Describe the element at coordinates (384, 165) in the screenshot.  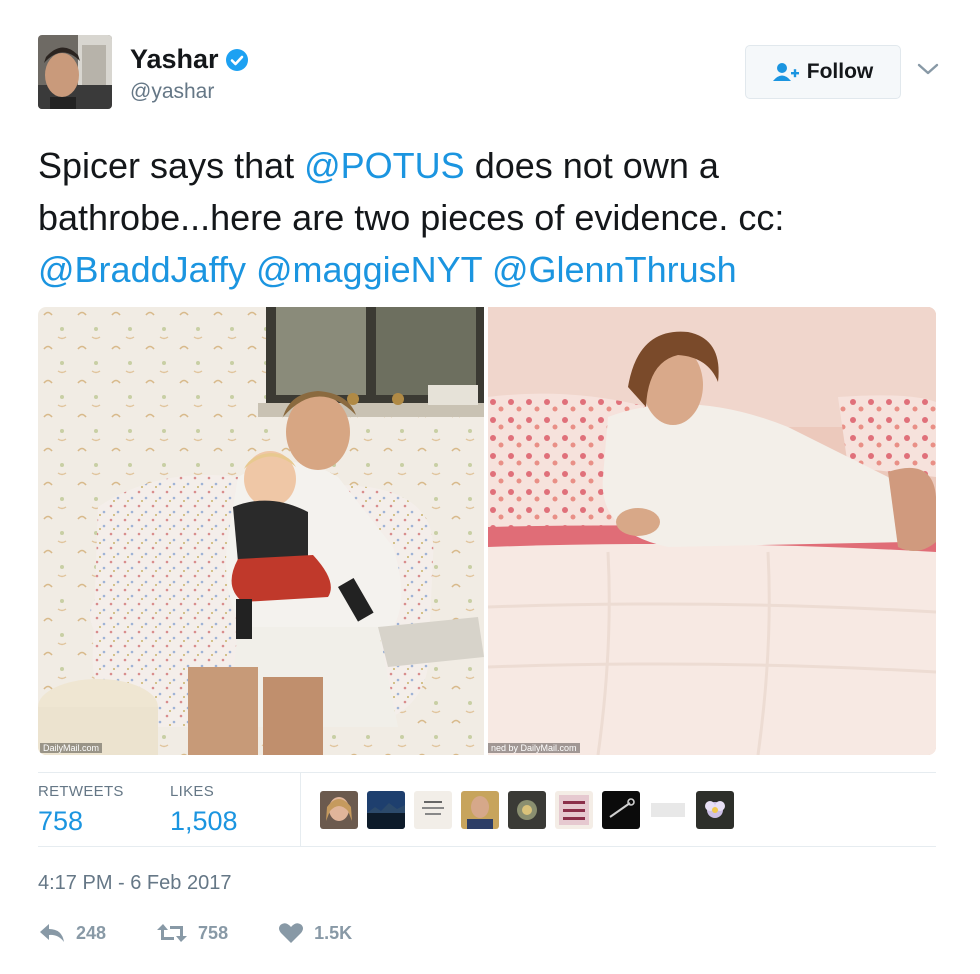
I see `mention-potus: @POTUS` at that location.